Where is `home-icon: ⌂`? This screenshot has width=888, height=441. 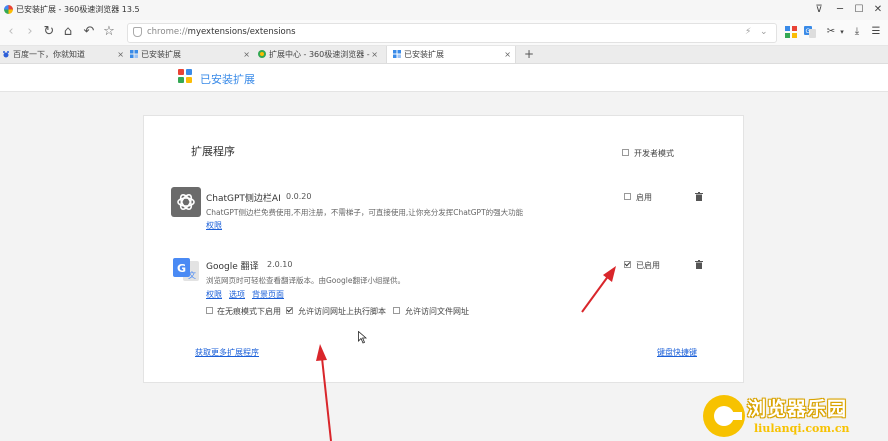
home-icon: ⌂ is located at coordinates (68, 32).